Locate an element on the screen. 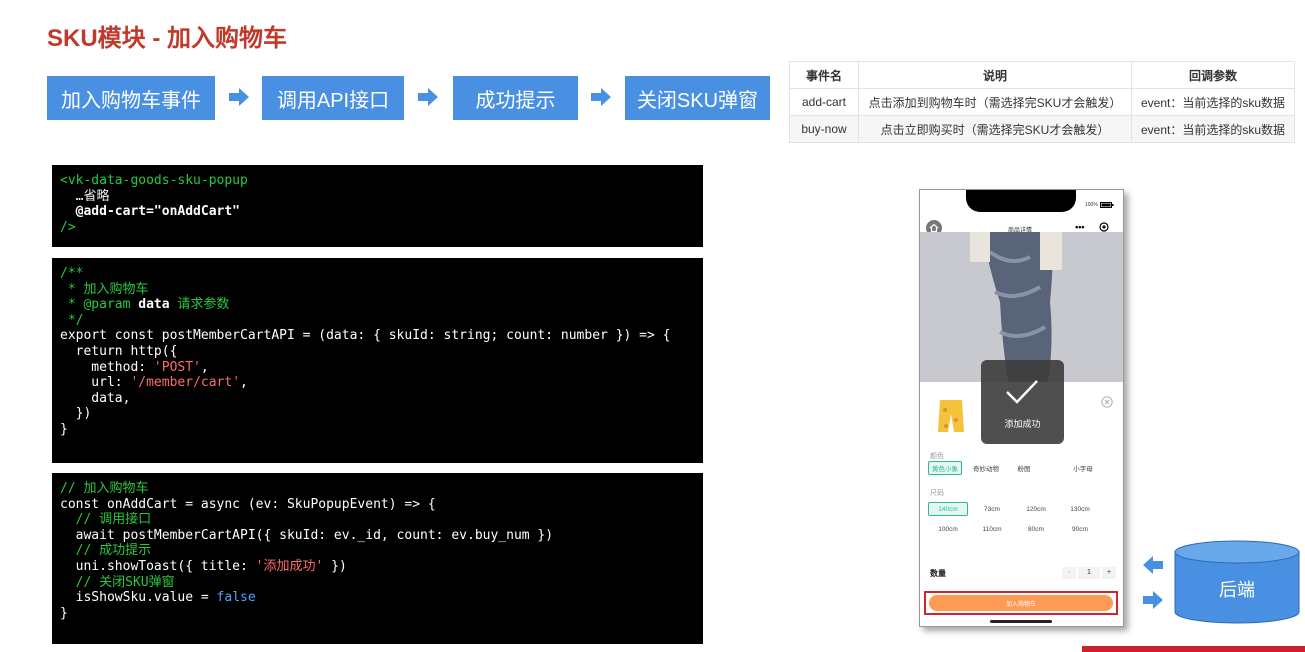  code-line: …省略 is located at coordinates (85, 196).